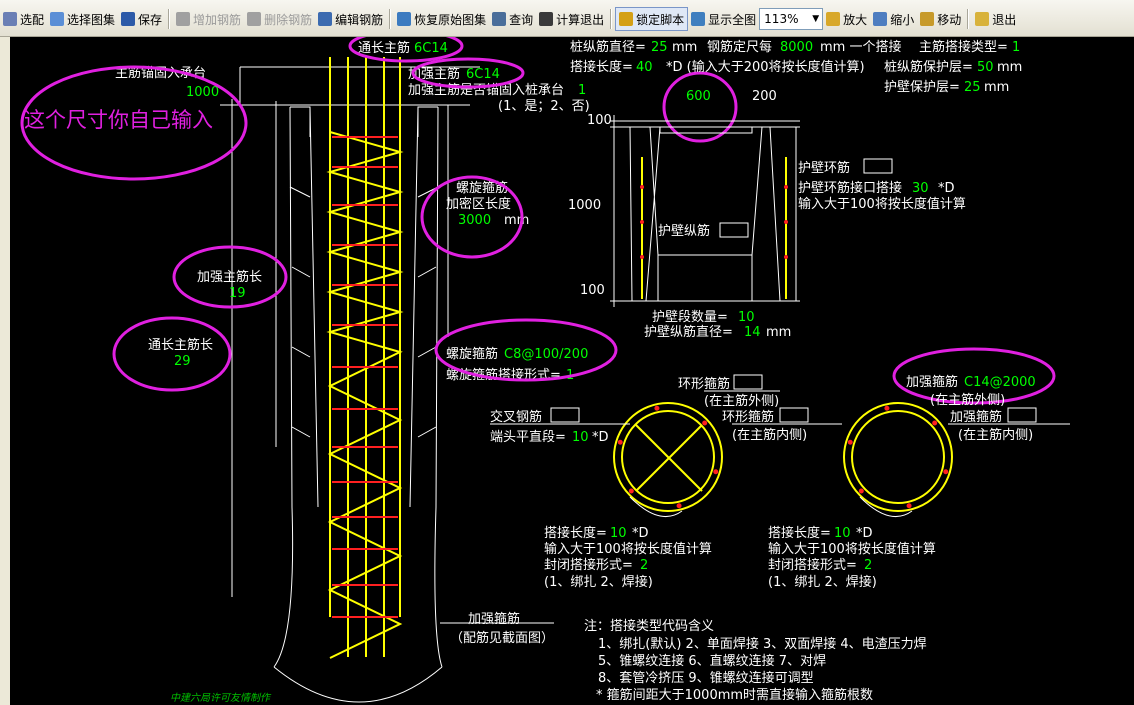 The width and height of the screenshot is (1134, 705). What do you see at coordinates (764, 96) in the screenshot?
I see `dim-200: 200` at bounding box center [764, 96].